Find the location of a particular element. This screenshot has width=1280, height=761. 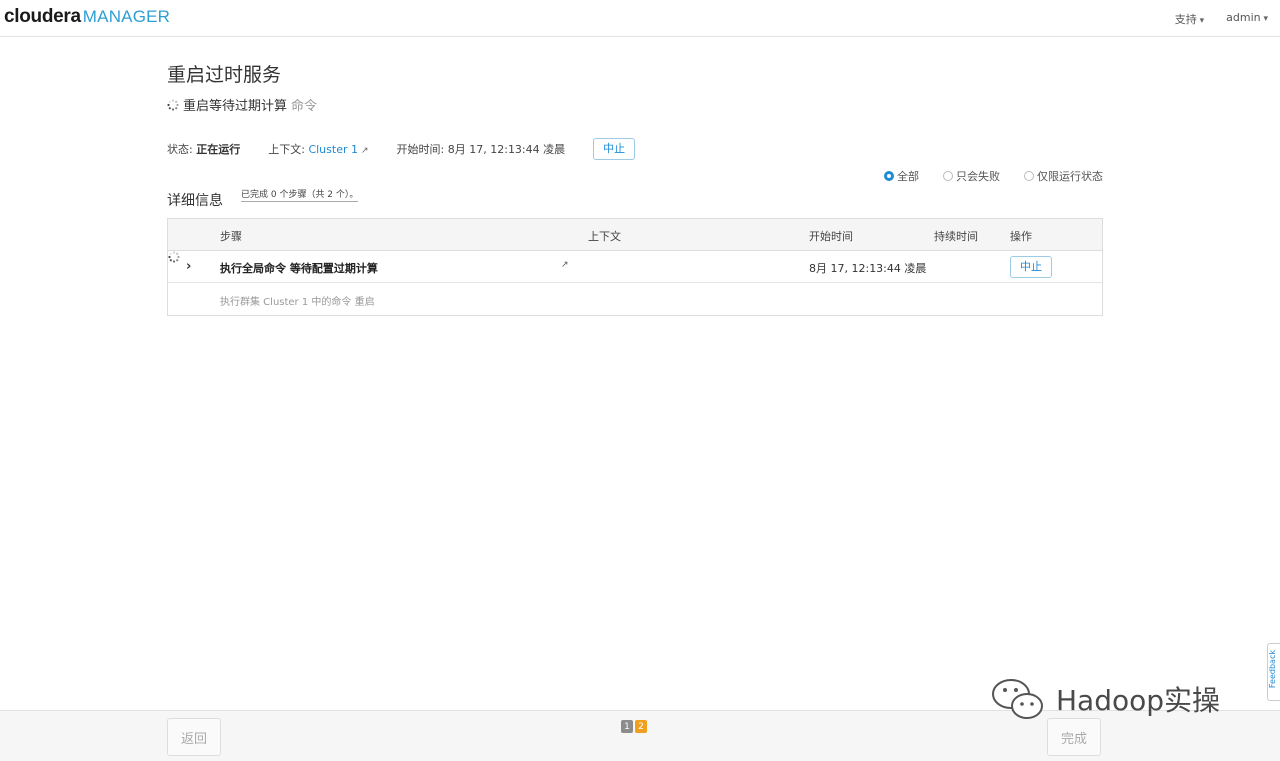

step-name: 执行全局命令 等待配置过期计算 is located at coordinates (299, 268).